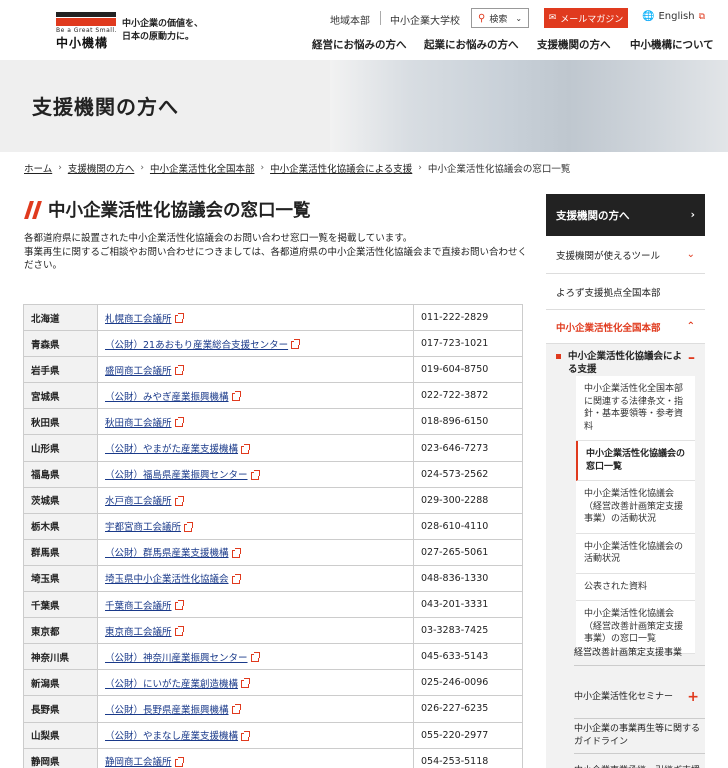  I want to click on site-logo: Be a Great Small. 中小機構 中小企業の価値を、 日本の原動力に。, so click(136, 31).